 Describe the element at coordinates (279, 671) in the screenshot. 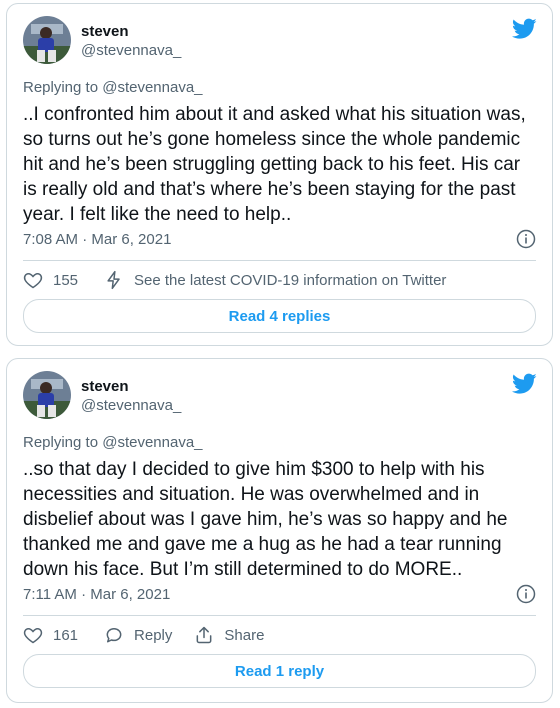

I see `read-replies-button: Read 1 reply` at that location.